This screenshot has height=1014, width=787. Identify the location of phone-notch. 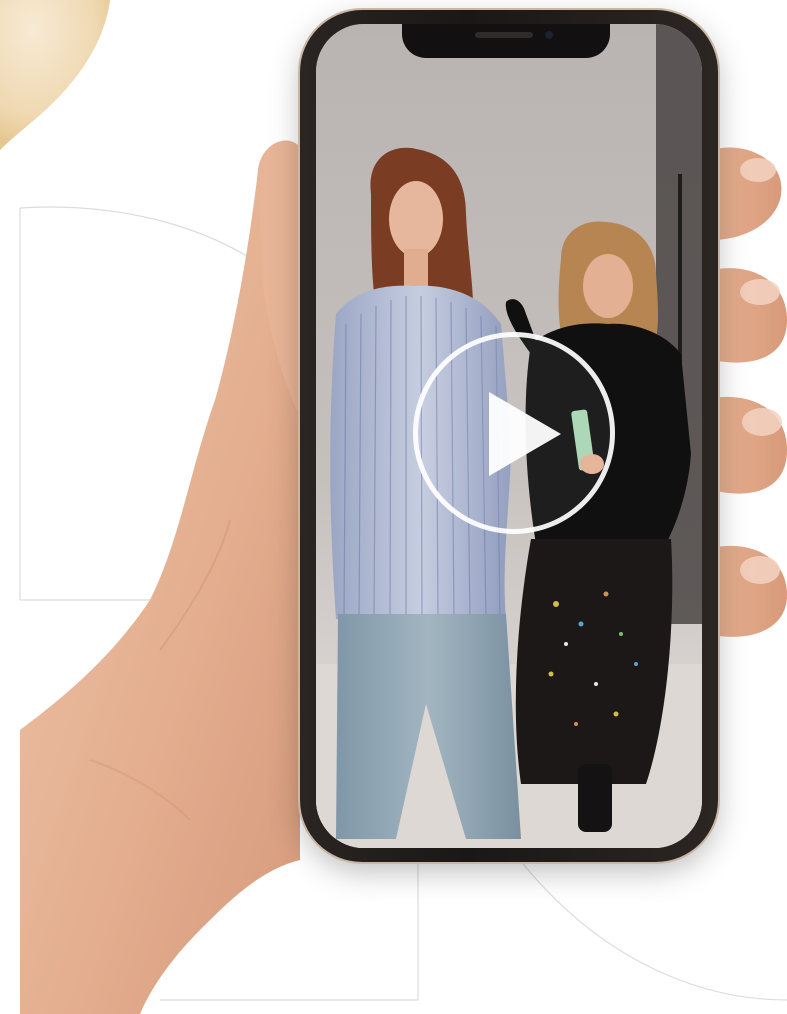
(506, 41).